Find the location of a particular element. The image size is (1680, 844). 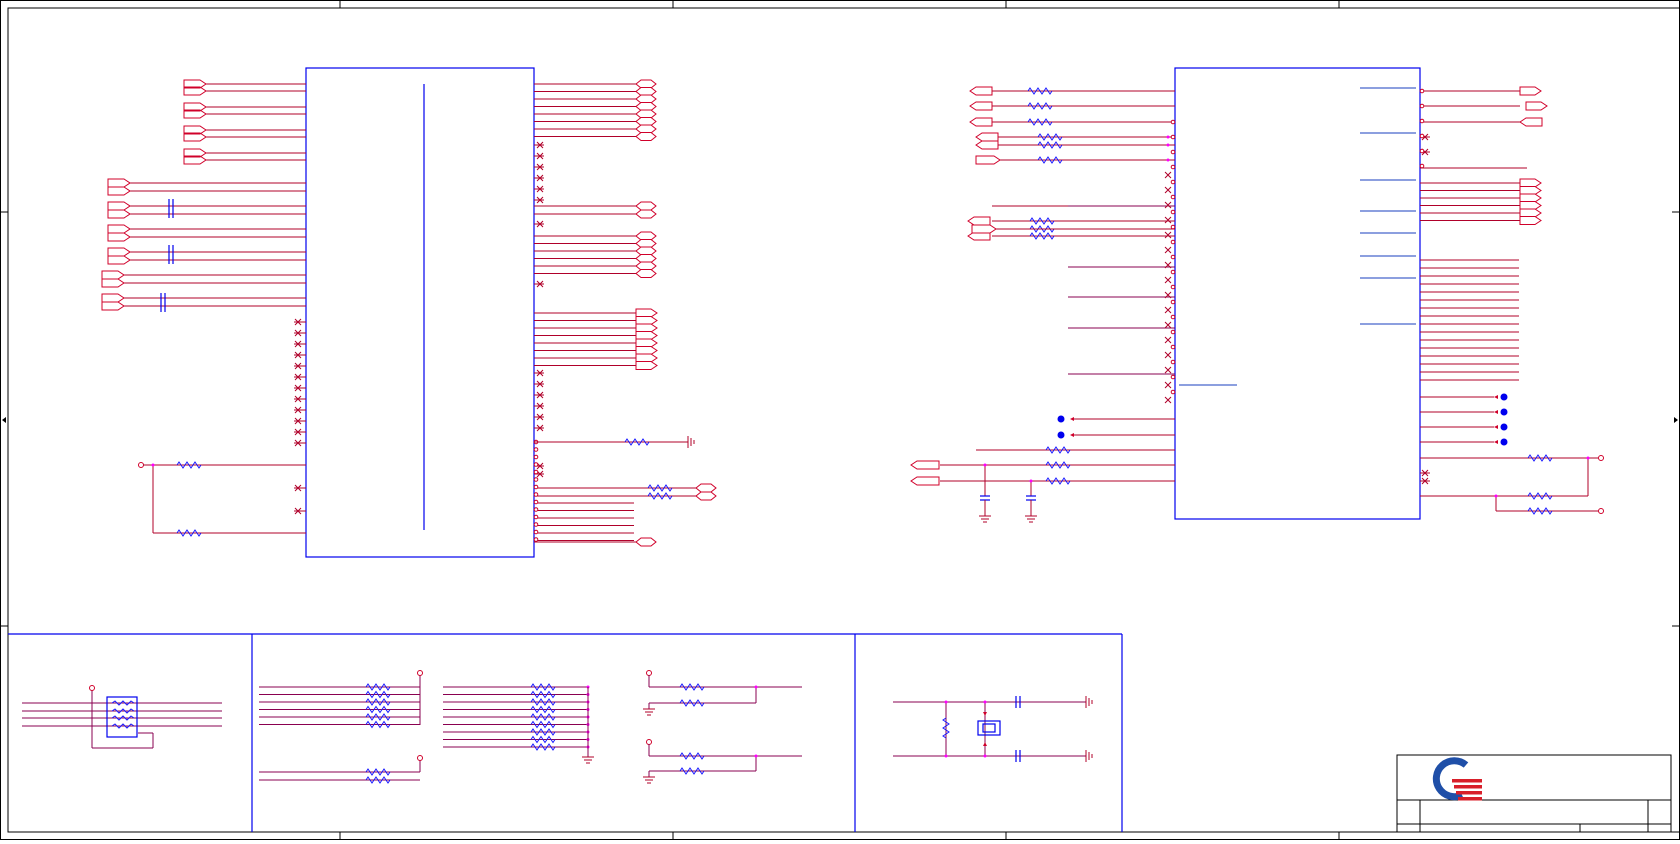

company-logo is located at coordinates (1457, 779).